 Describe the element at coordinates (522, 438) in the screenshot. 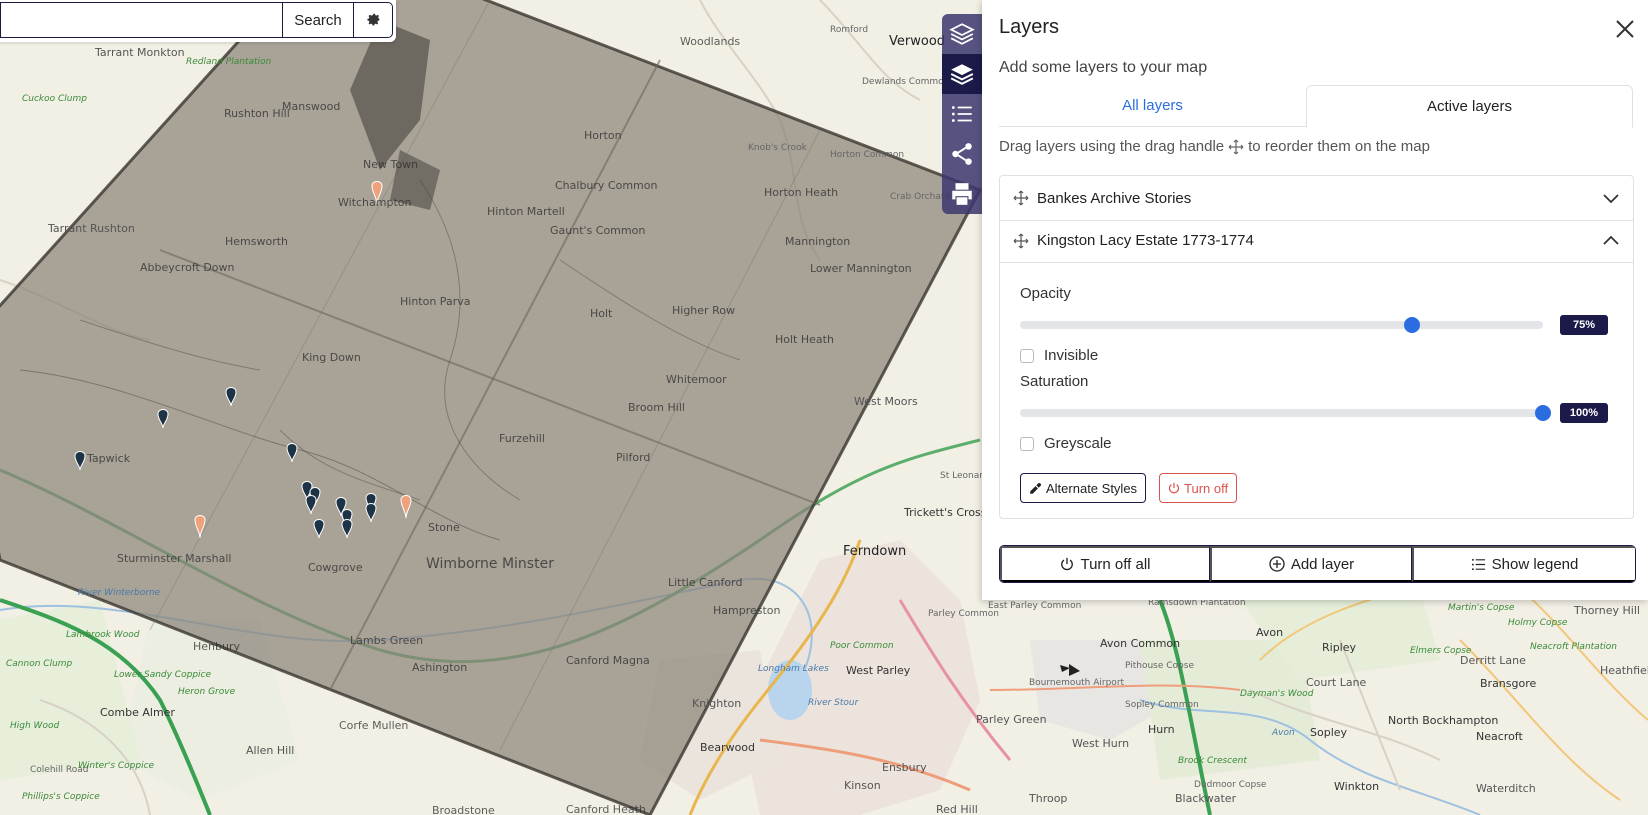

I see `place-label: Furzehill` at that location.